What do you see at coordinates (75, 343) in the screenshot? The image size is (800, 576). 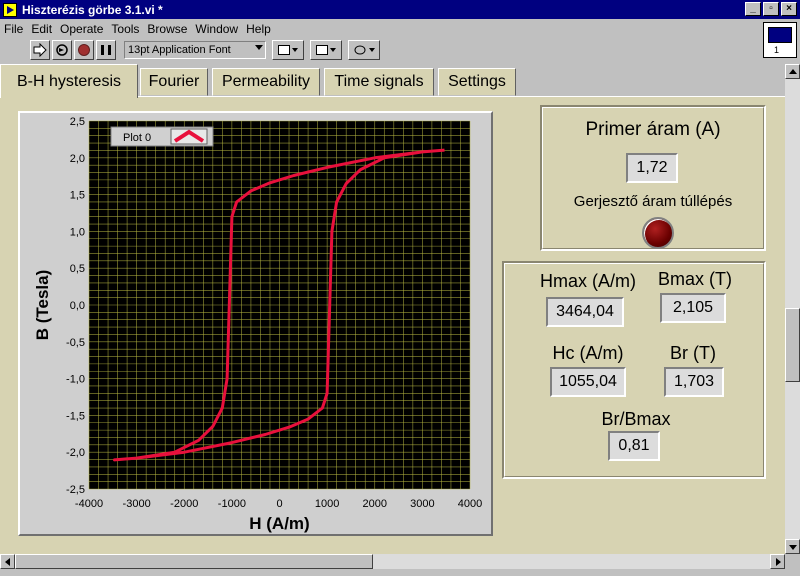 I see `y-tick-label: -0,5` at bounding box center [75, 343].